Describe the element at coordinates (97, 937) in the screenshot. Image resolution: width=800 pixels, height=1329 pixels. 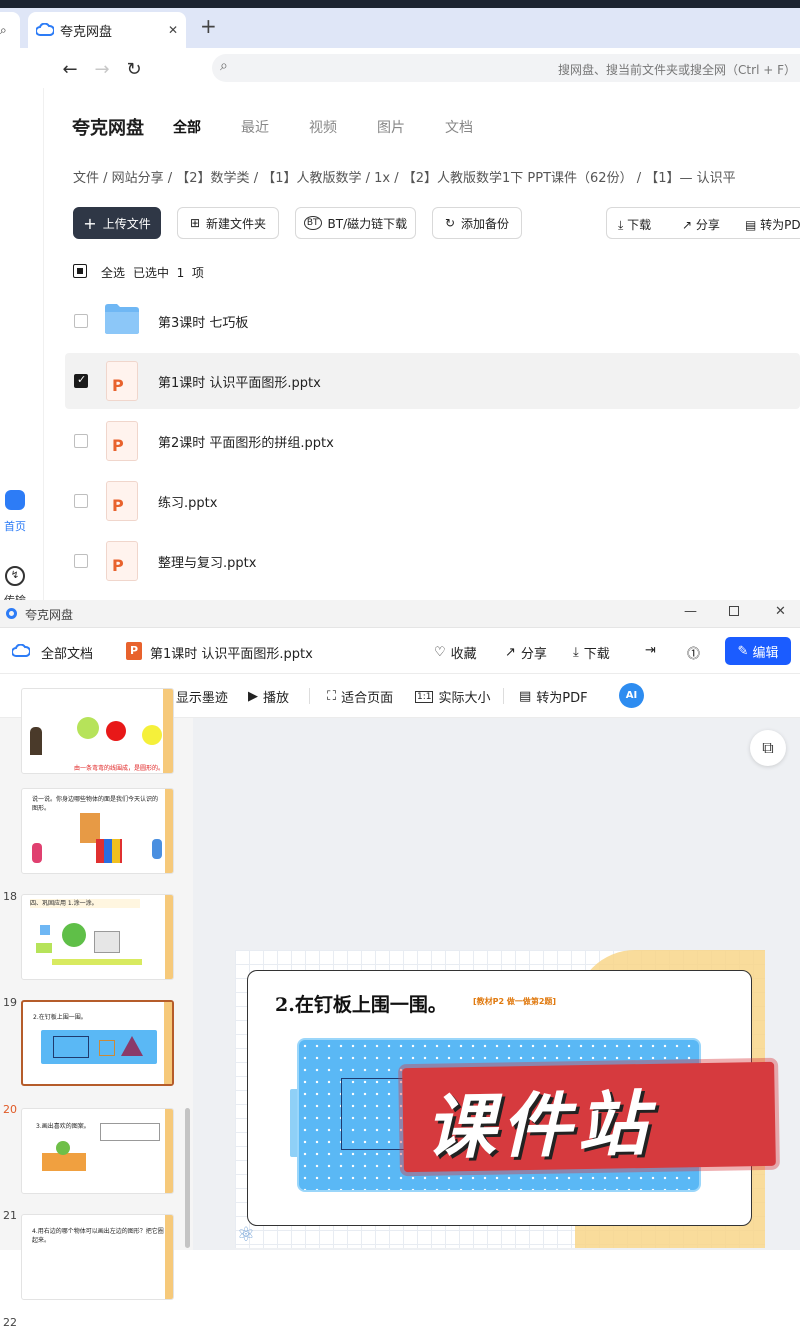
I see `slide-thumbnail: 四、巩固应用 1.涂一涂。` at that location.